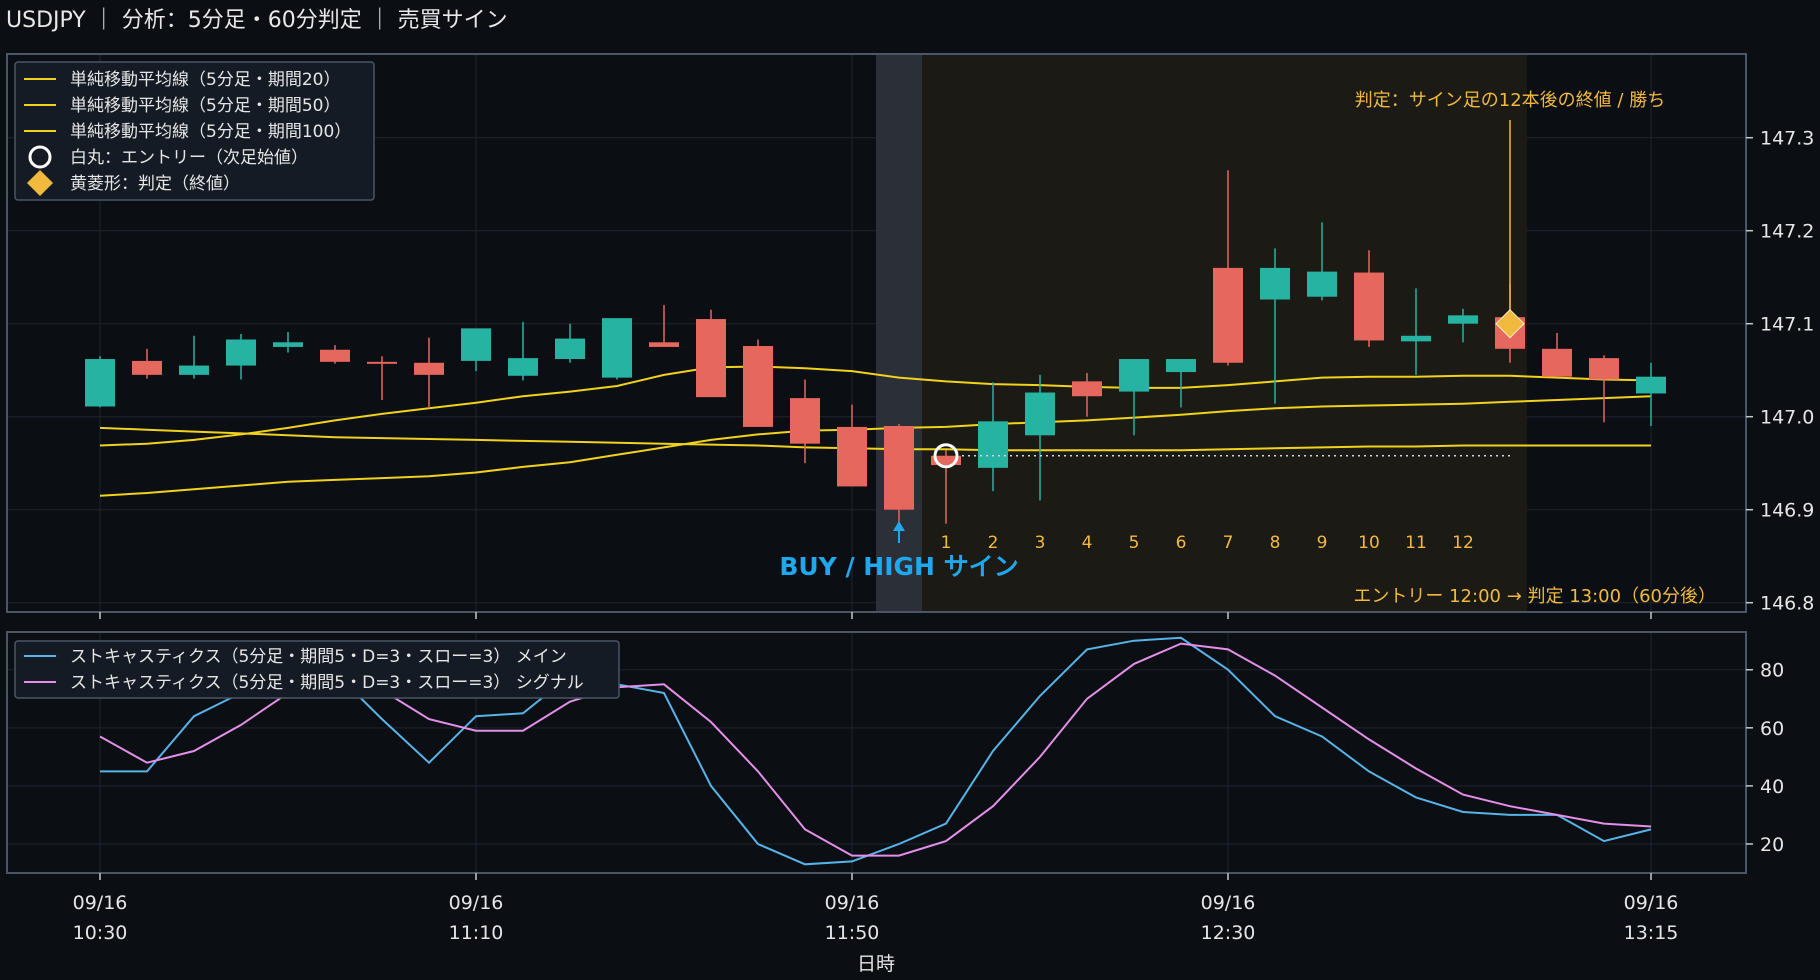 Image resolution: width=1820 pixels, height=980 pixels. Describe the element at coordinates (327, 683) in the screenshot. I see `stoch-legend-label: ストキャスティクス（5分足・期間5・D=3・スロー=3） シグナル` at that location.